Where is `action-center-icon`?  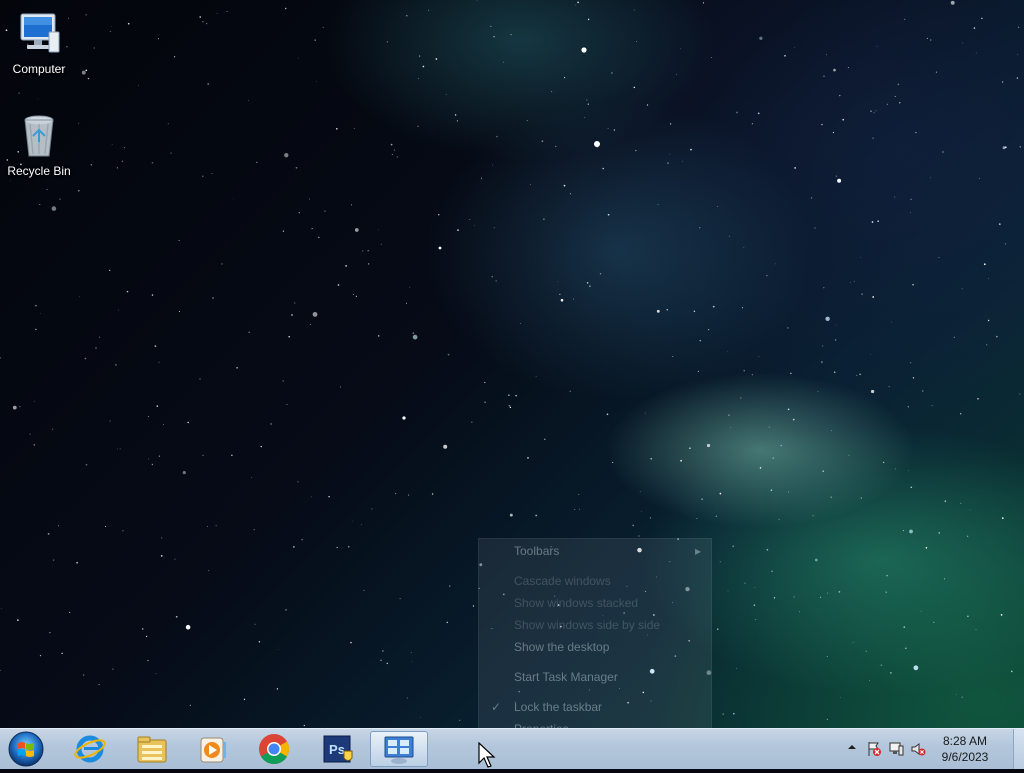
action-center-icon is located at coordinates (874, 749).